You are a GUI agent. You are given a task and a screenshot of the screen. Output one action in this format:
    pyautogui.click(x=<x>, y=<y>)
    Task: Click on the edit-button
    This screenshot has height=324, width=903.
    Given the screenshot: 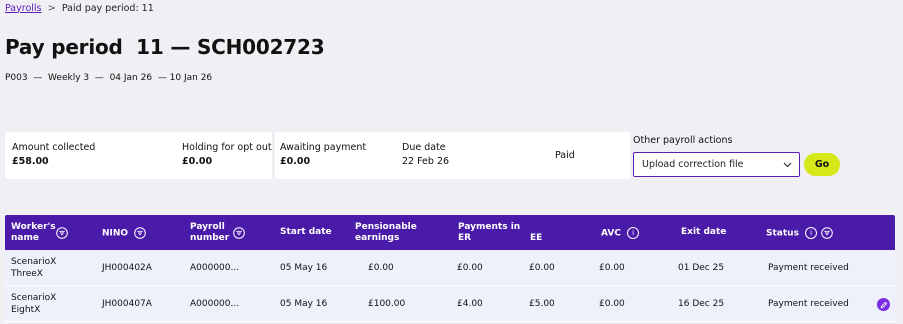 What is the action you would take?
    pyautogui.click(x=883, y=304)
    